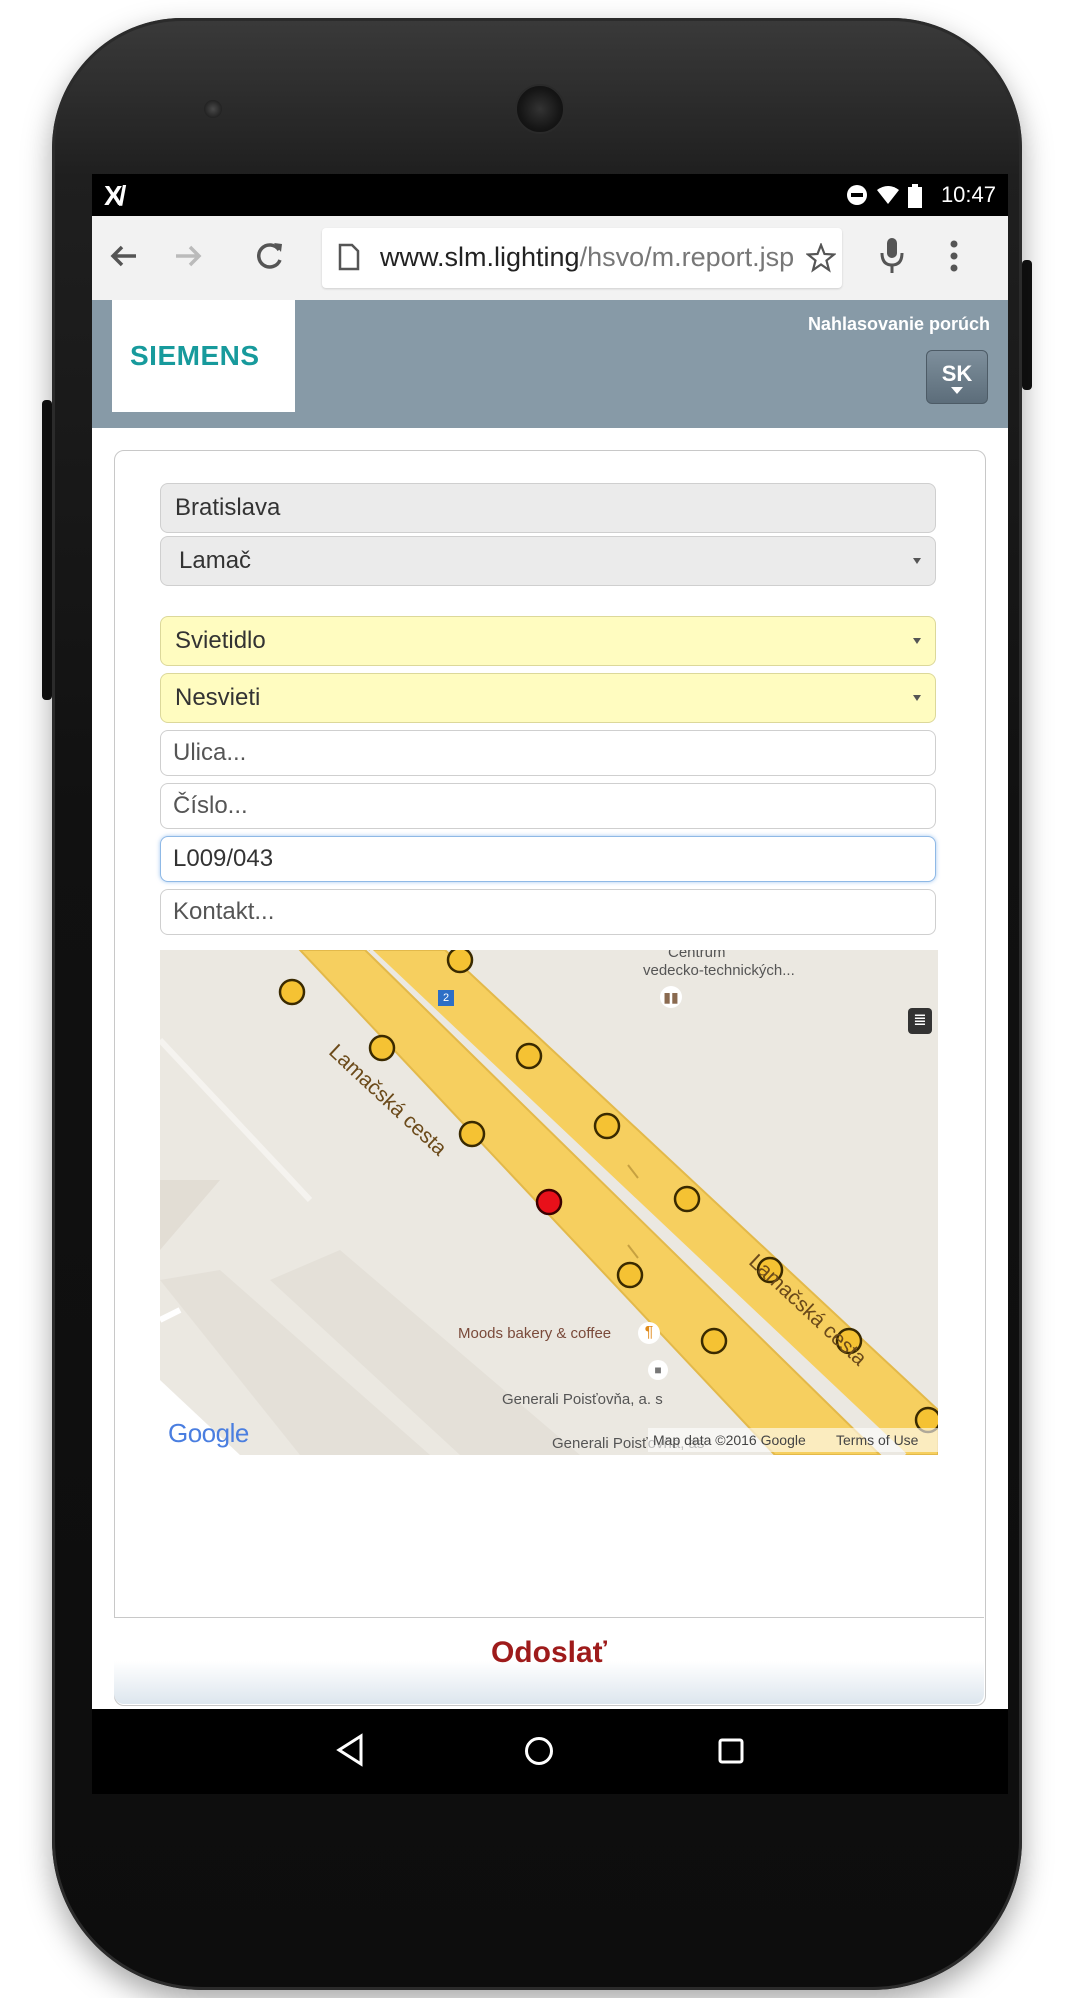  Describe the element at coordinates (208, 1433) in the screenshot. I see `google-logo: Google` at that location.